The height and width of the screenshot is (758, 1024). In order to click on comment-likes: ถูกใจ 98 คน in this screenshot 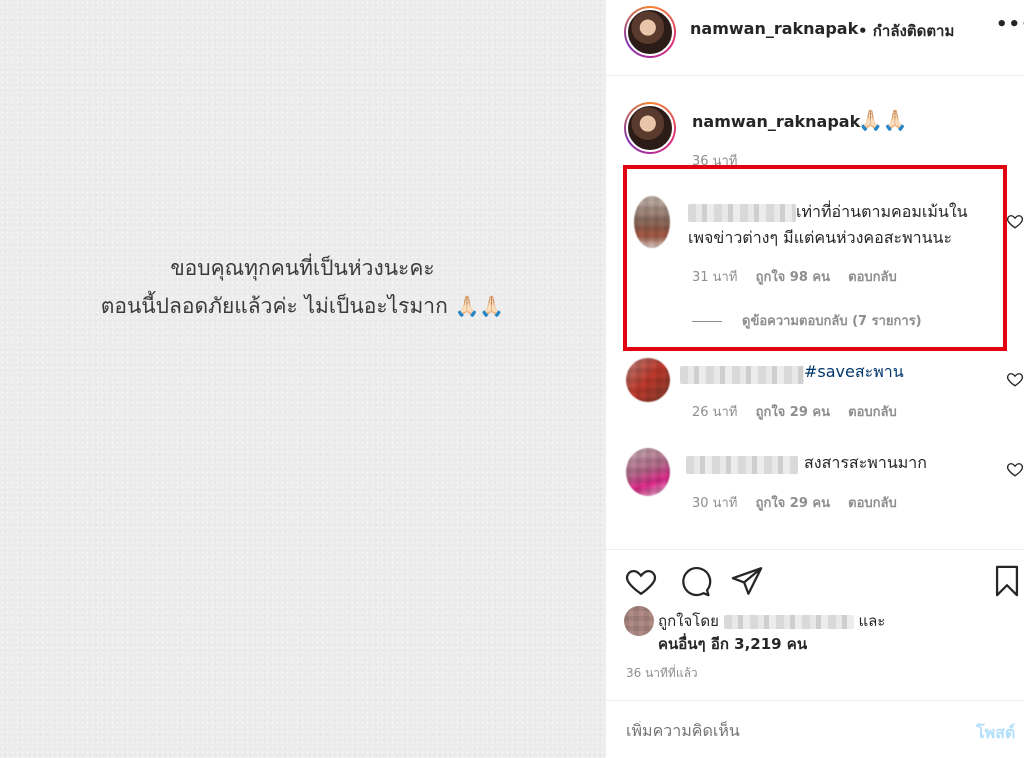, I will do `click(793, 277)`.